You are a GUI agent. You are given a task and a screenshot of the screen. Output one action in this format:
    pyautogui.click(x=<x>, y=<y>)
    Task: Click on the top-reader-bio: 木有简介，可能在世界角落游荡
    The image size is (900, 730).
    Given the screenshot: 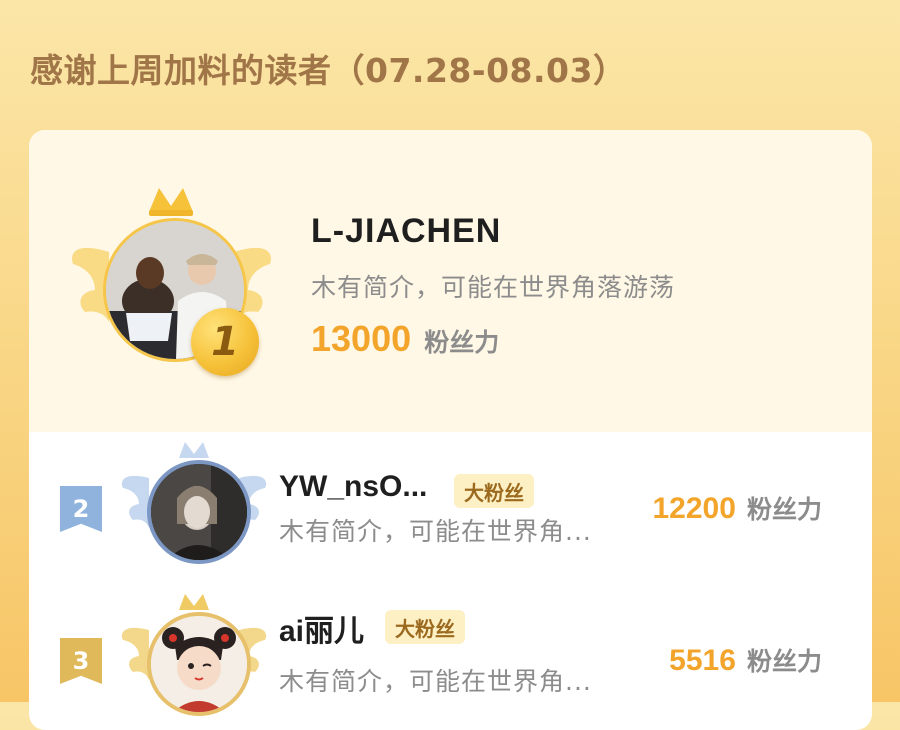 What is the action you would take?
    pyautogui.click(x=493, y=287)
    